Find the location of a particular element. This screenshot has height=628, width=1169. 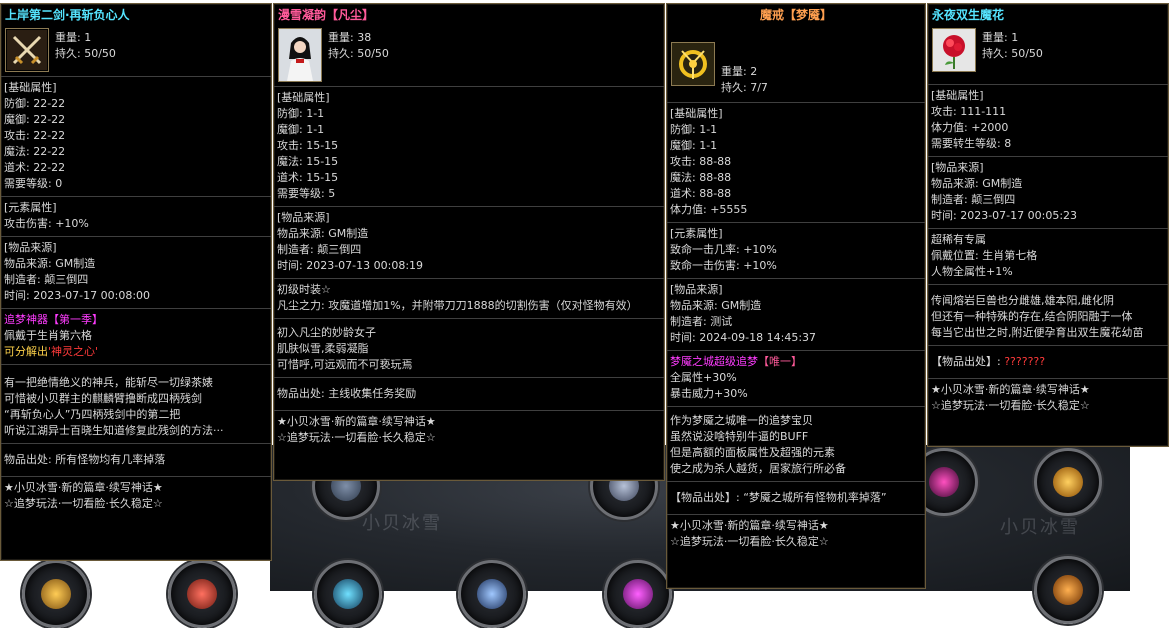

base-attributes: [基础属性] 攻击: 111-111 体力值: +2000 需要转生等级: 8 is located at coordinates (1048, 120).